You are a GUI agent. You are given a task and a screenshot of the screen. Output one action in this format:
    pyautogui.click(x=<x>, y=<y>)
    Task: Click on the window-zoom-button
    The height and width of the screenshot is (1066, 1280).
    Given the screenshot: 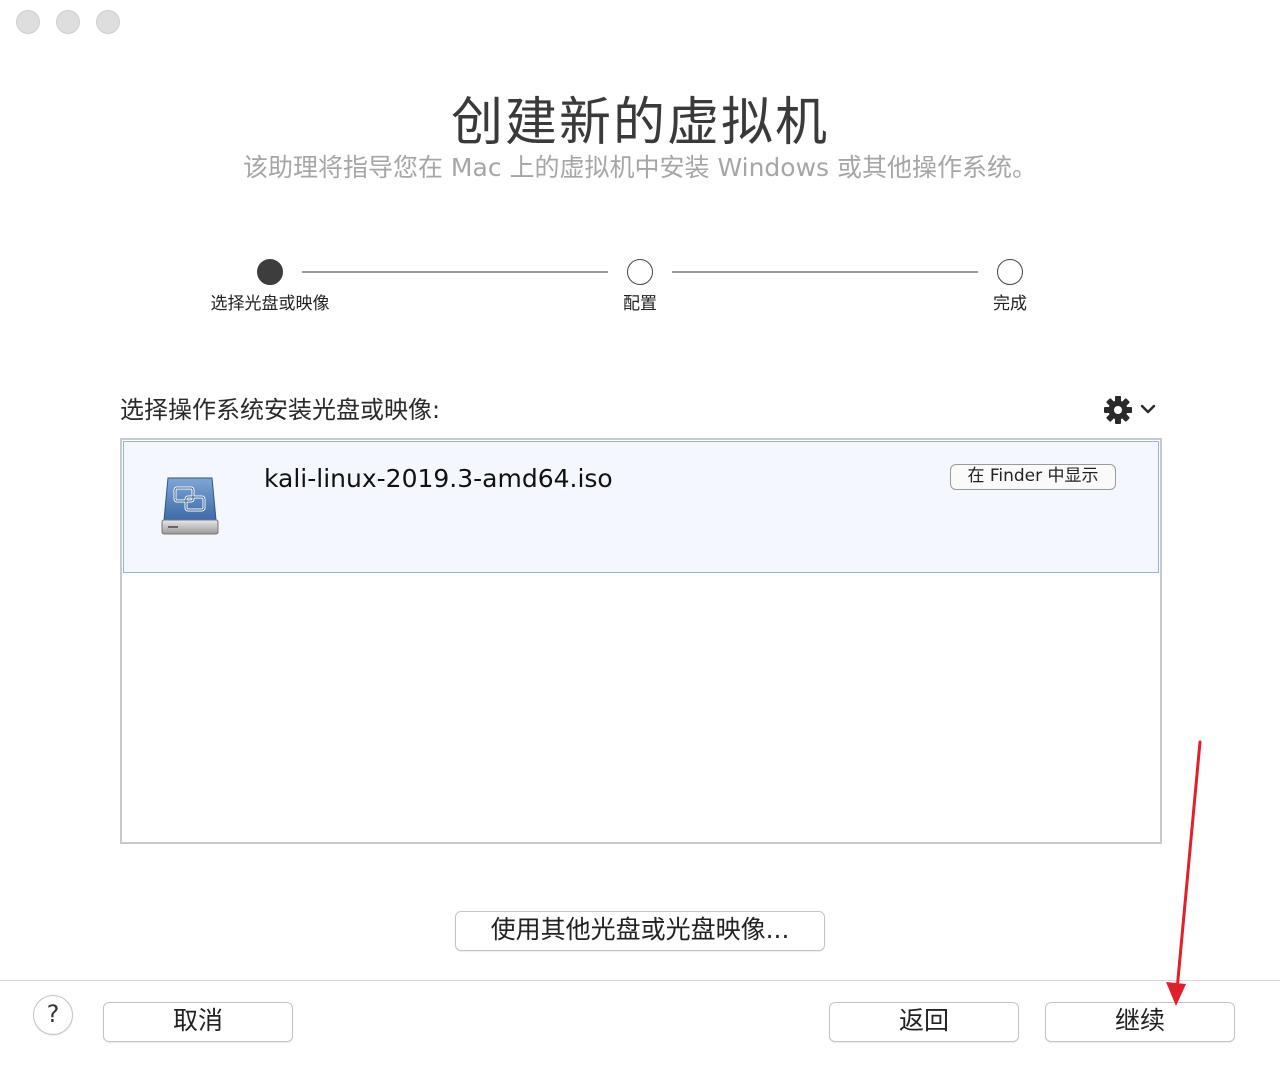 What is the action you would take?
    pyautogui.click(x=108, y=22)
    